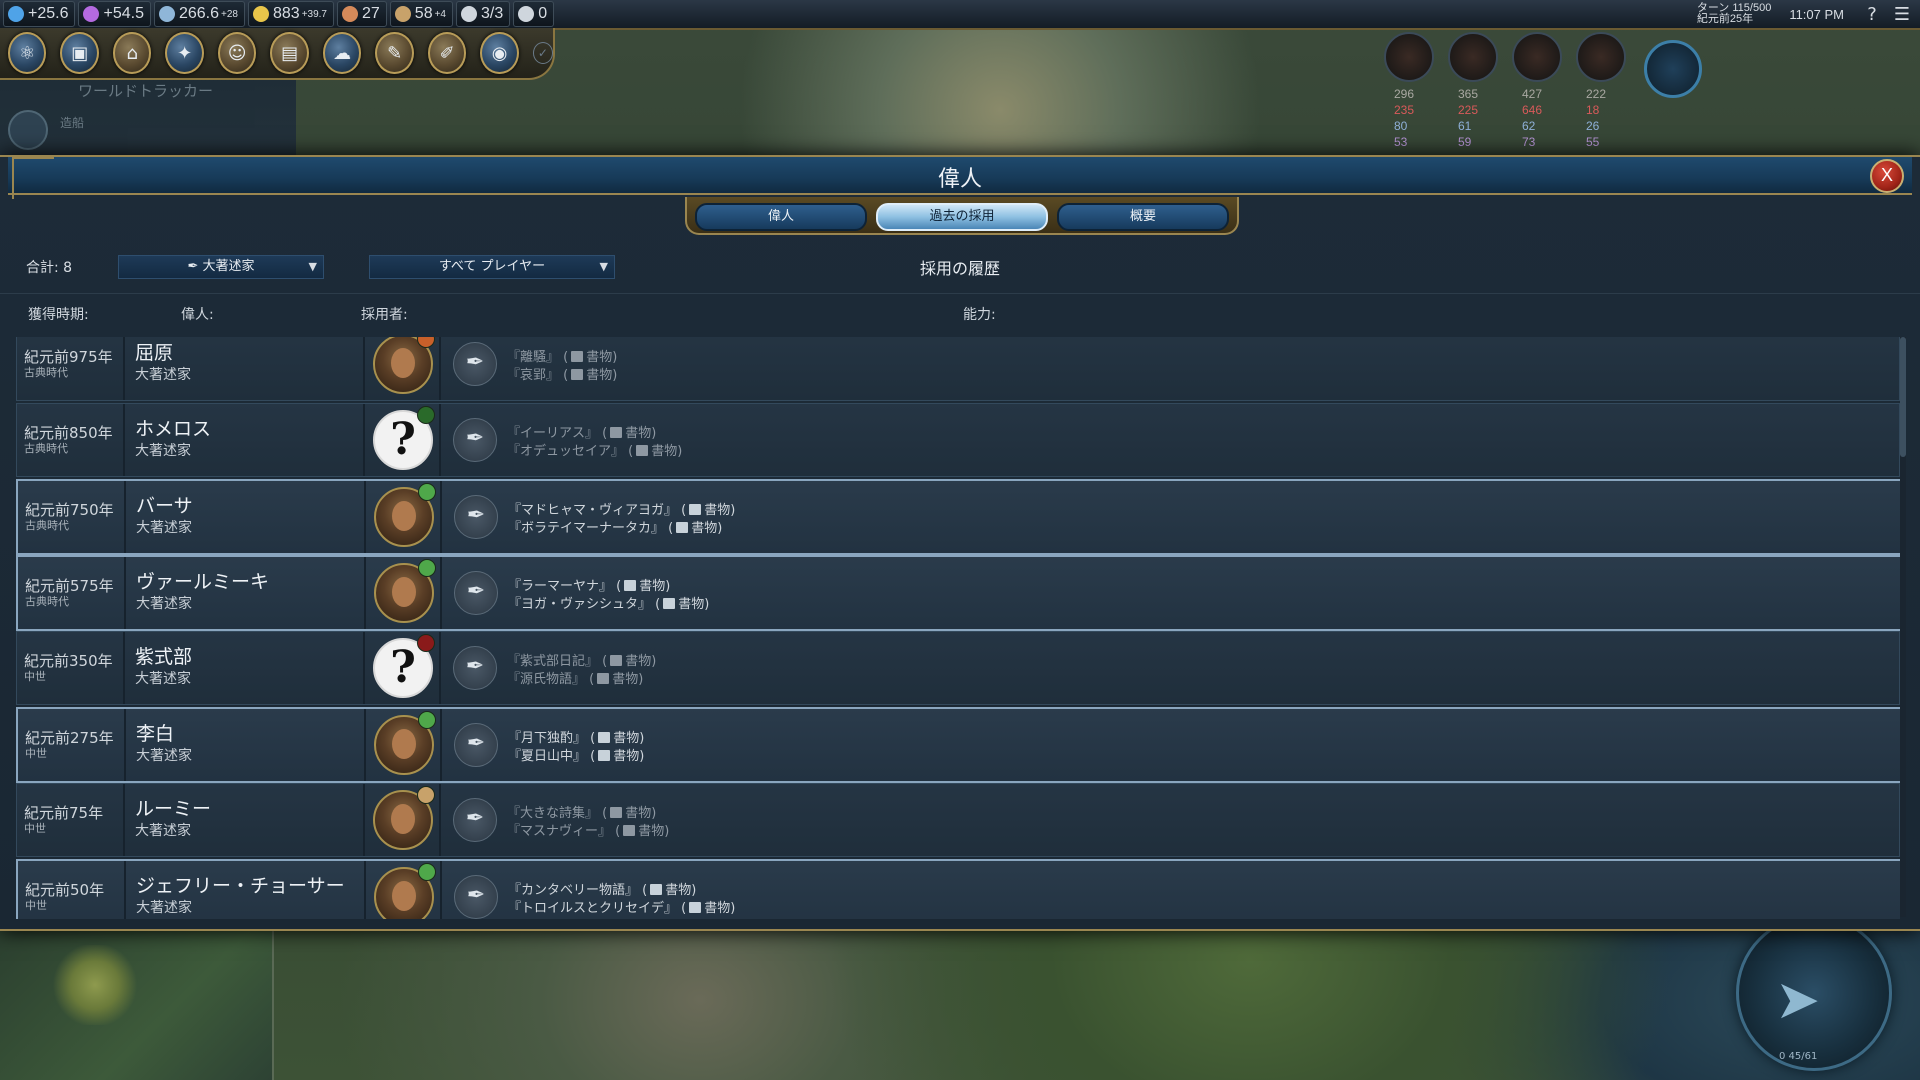 Image resolution: width=1920 pixels, height=1080 pixels. Describe the element at coordinates (137, 1002) in the screenshot. I see `minimap` at that location.